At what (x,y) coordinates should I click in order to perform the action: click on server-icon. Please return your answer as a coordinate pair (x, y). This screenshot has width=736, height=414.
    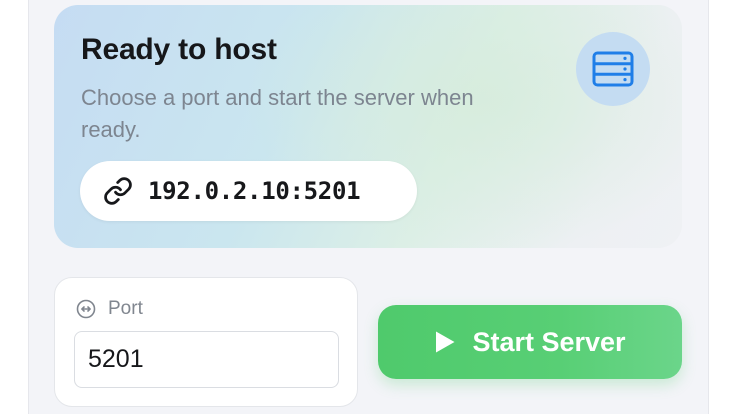
    Looking at the image, I should click on (613, 69).